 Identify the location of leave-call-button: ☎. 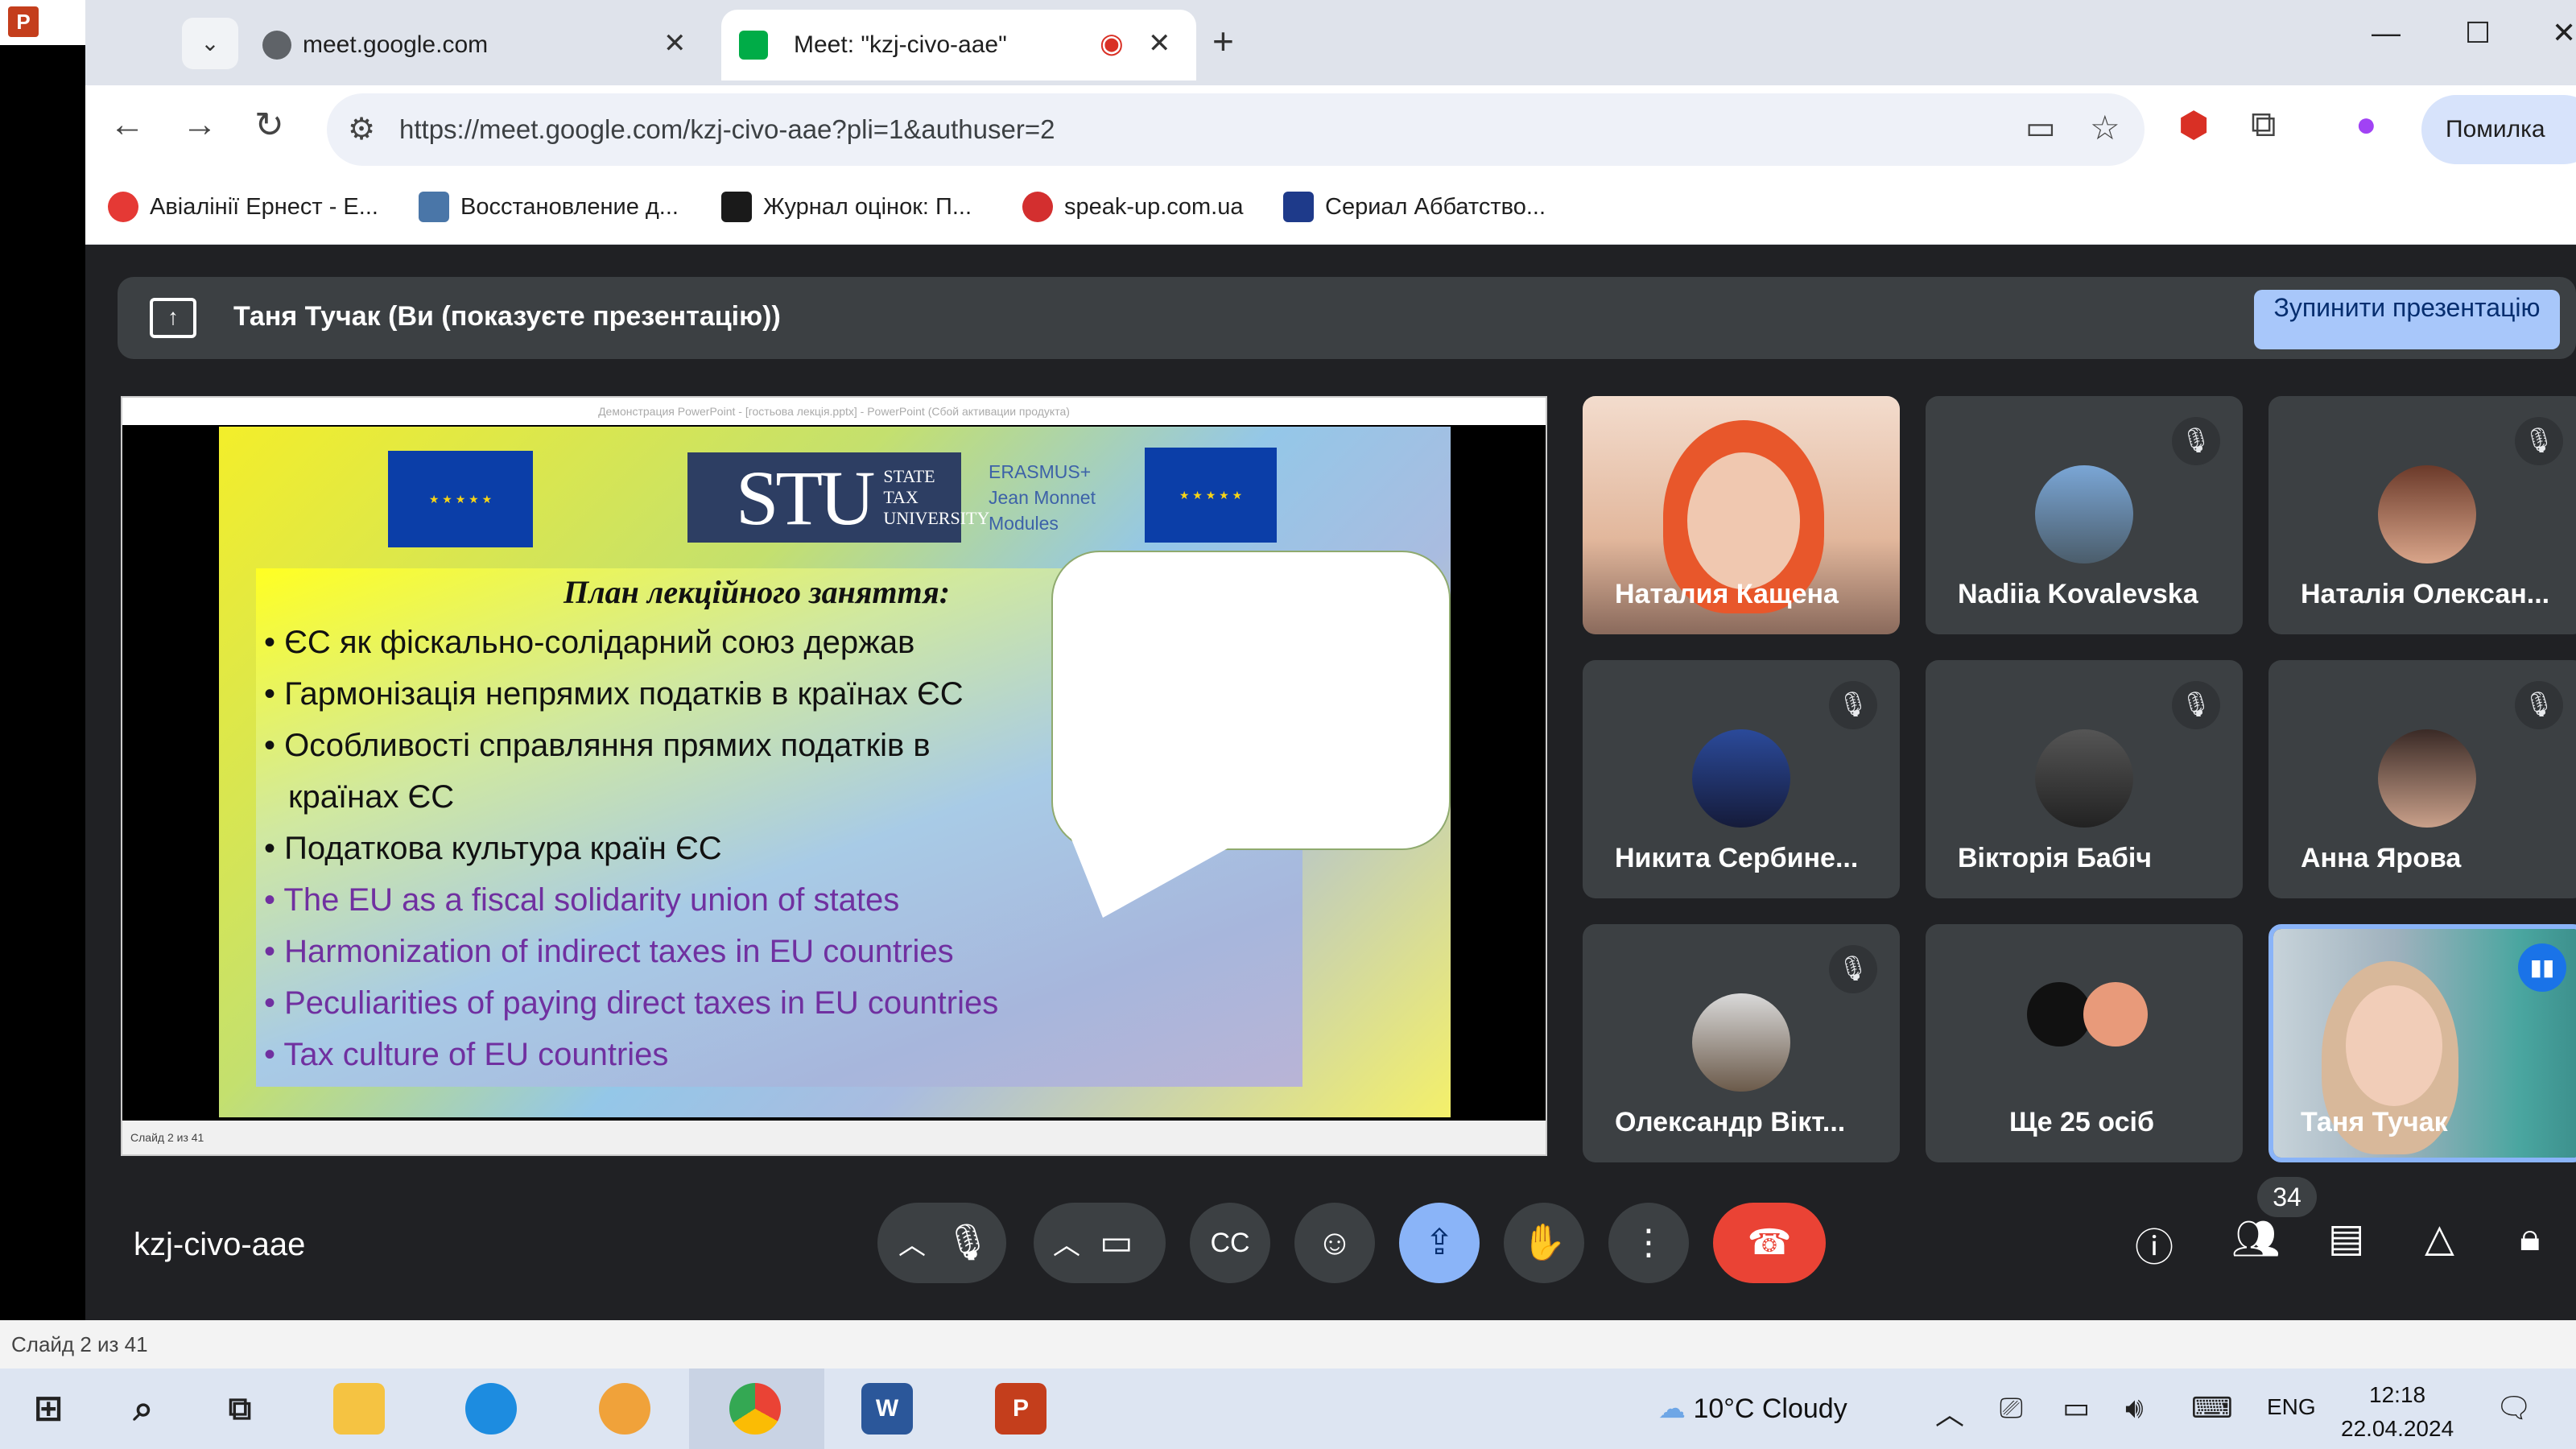
(1770, 1243).